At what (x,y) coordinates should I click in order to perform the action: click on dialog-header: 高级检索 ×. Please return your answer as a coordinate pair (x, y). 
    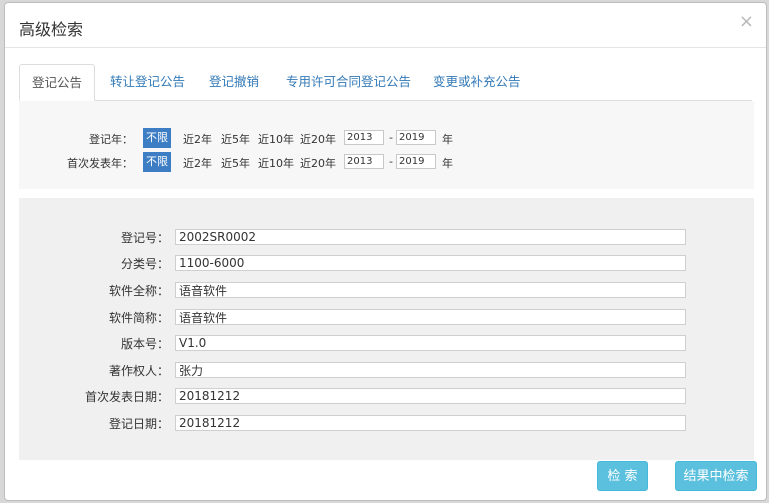
    Looking at the image, I should click on (385, 25).